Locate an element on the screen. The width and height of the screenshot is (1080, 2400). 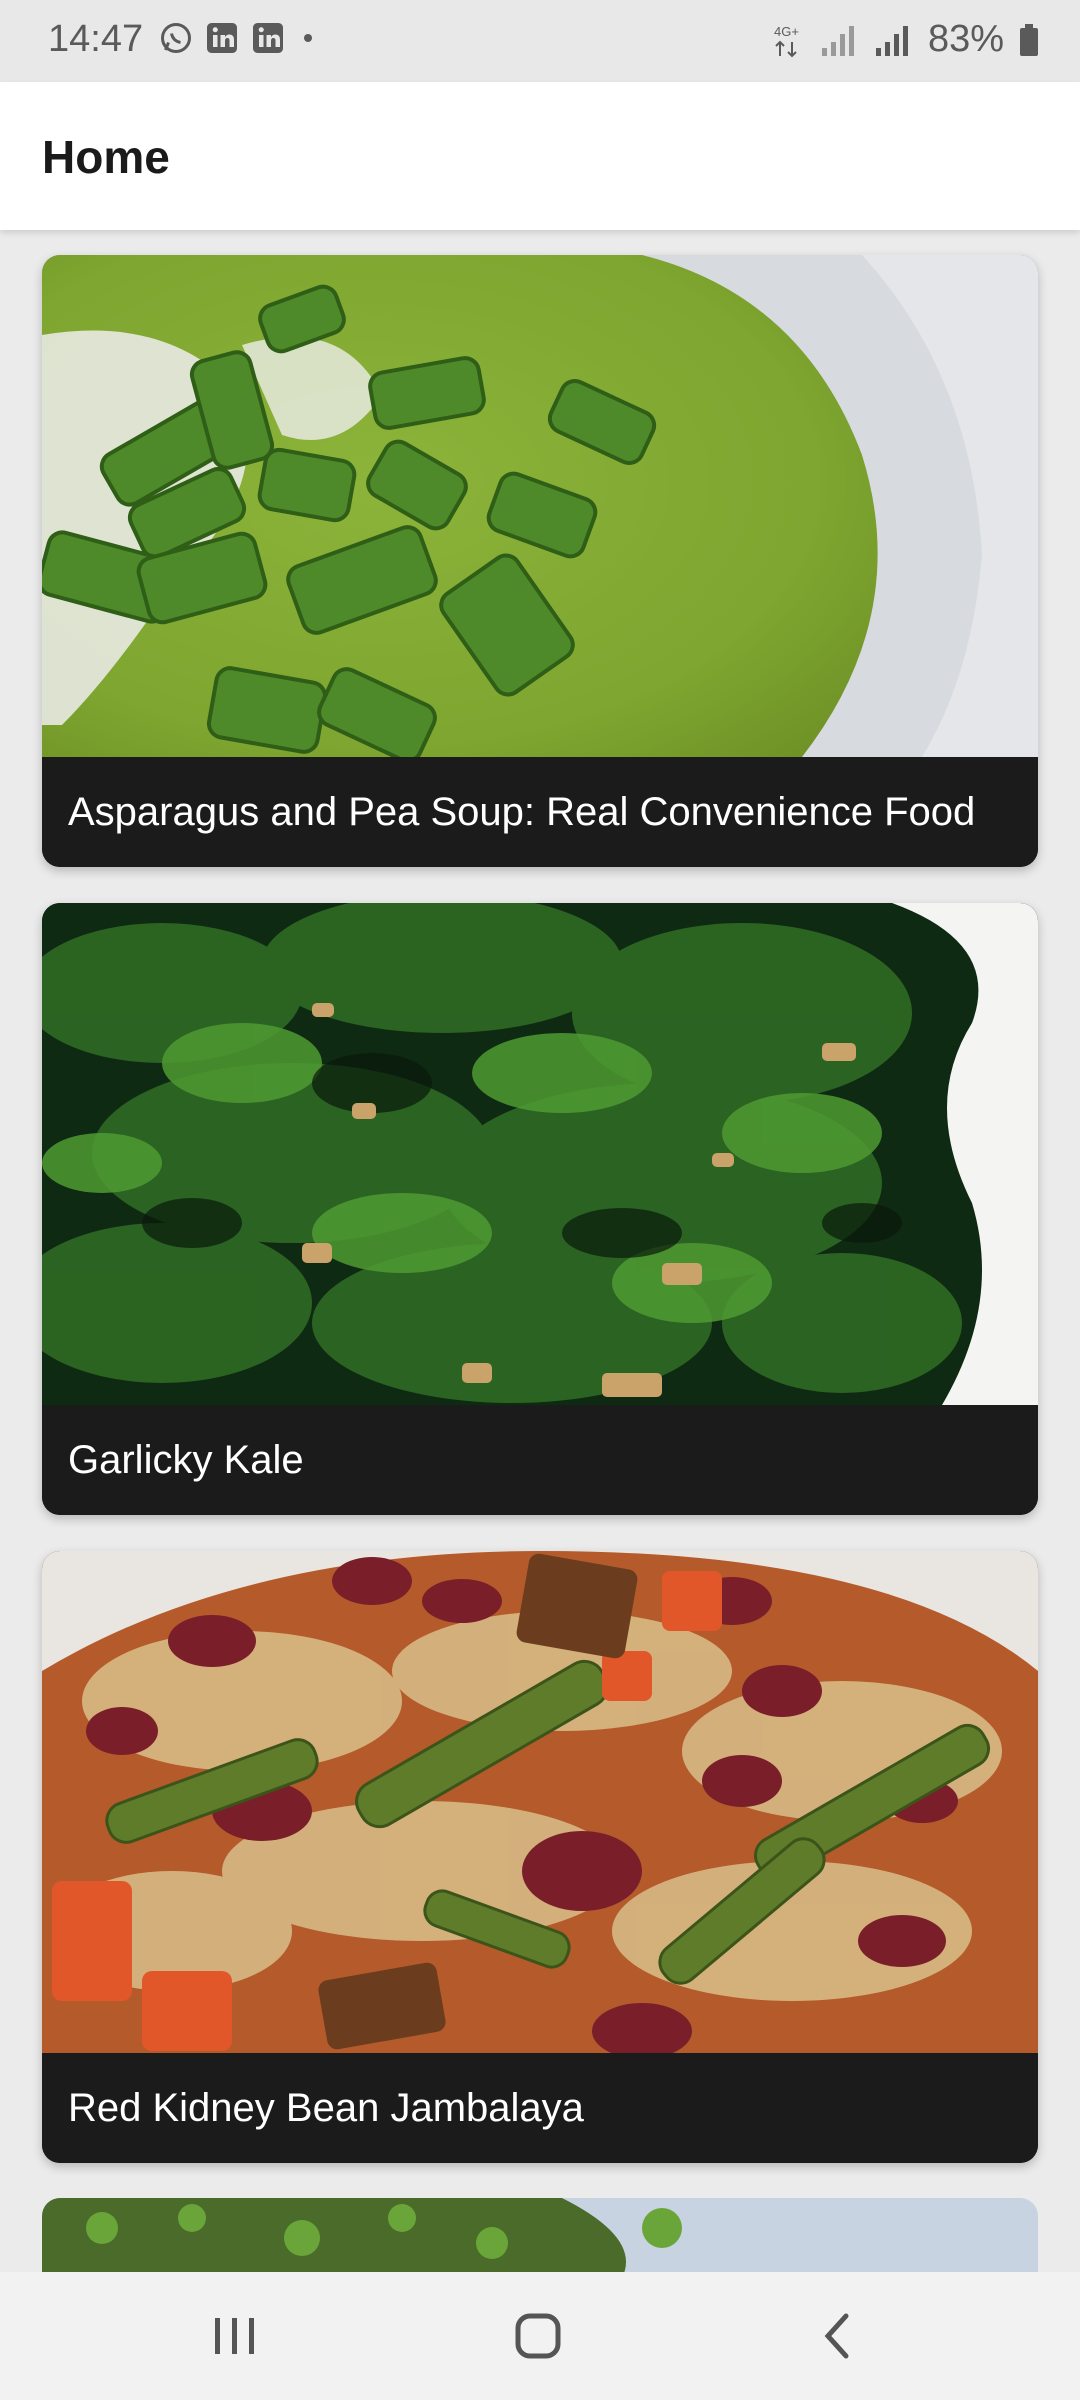
whatsapp-icon is located at coordinates (176, 38).